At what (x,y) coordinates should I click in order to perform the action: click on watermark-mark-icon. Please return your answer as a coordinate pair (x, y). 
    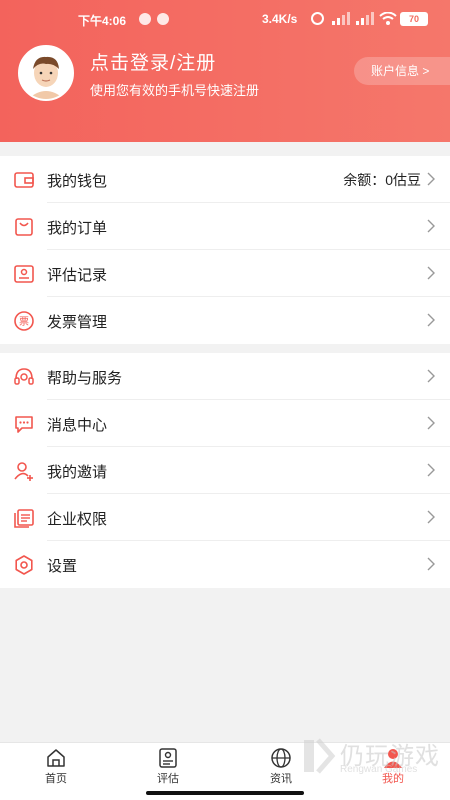
    Looking at the image, I should click on (320, 756).